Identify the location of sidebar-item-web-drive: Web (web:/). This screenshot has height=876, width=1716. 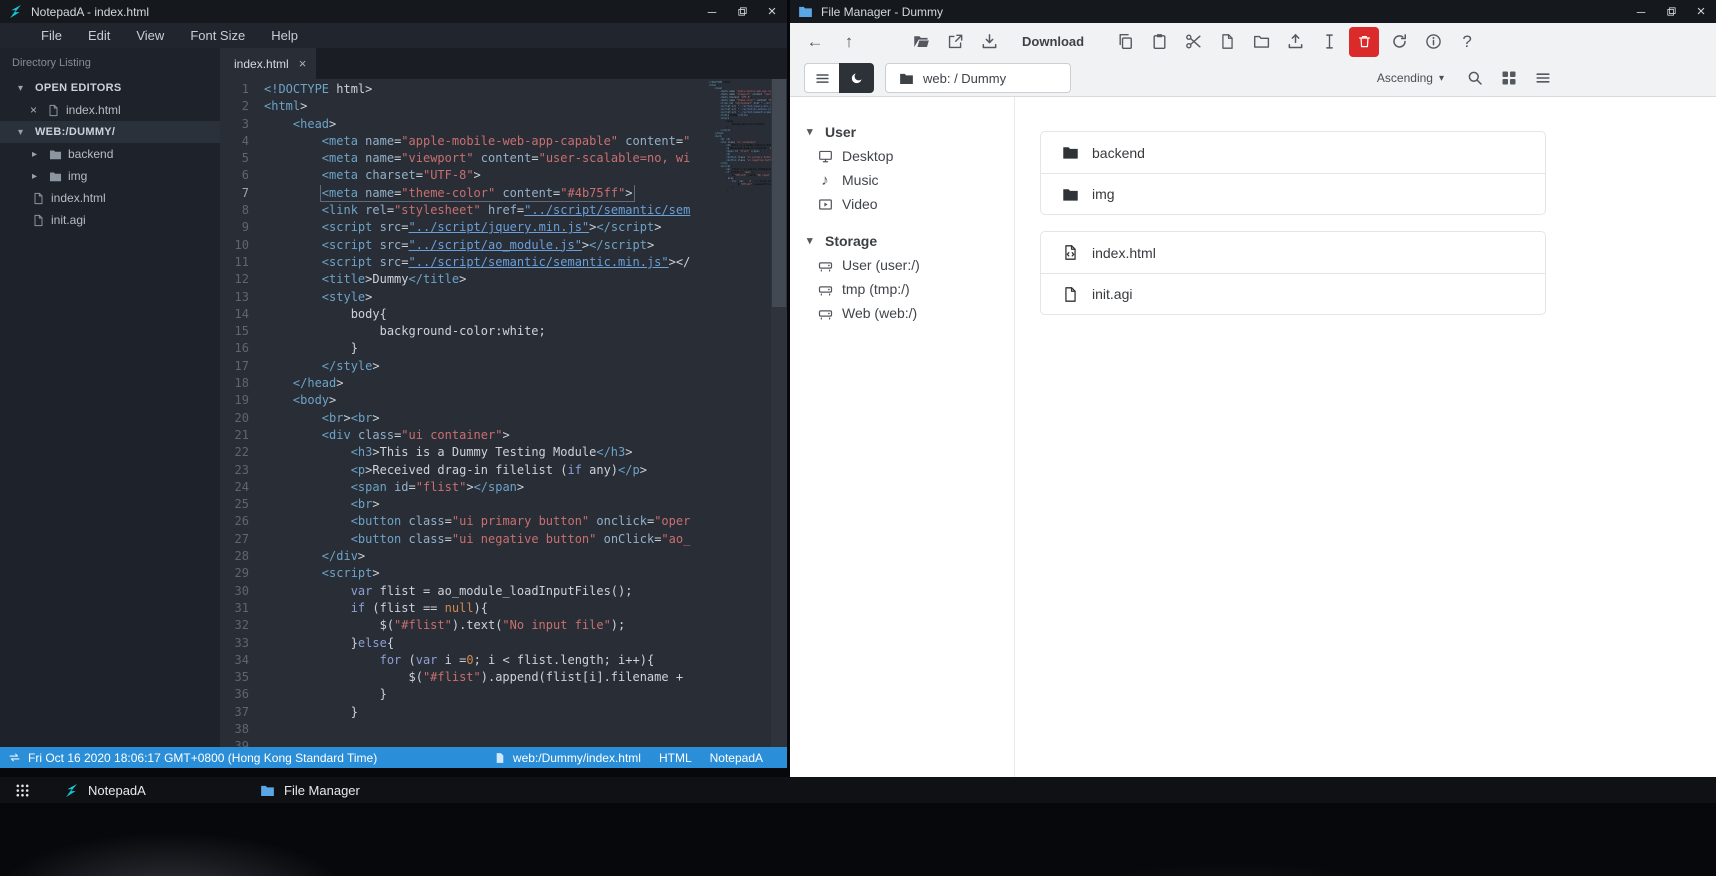
(902, 313).